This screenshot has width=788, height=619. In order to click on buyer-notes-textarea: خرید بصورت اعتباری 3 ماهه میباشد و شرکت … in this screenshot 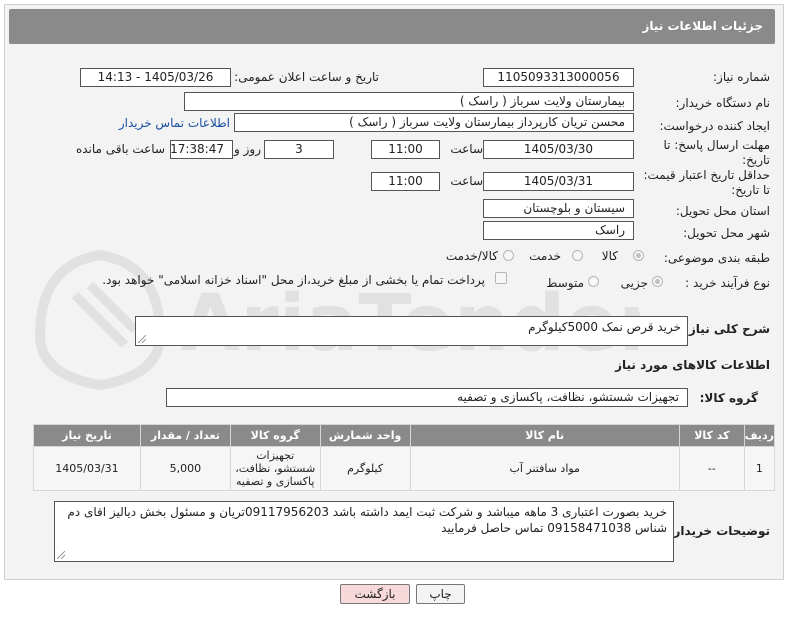, I will do `click(364, 531)`.